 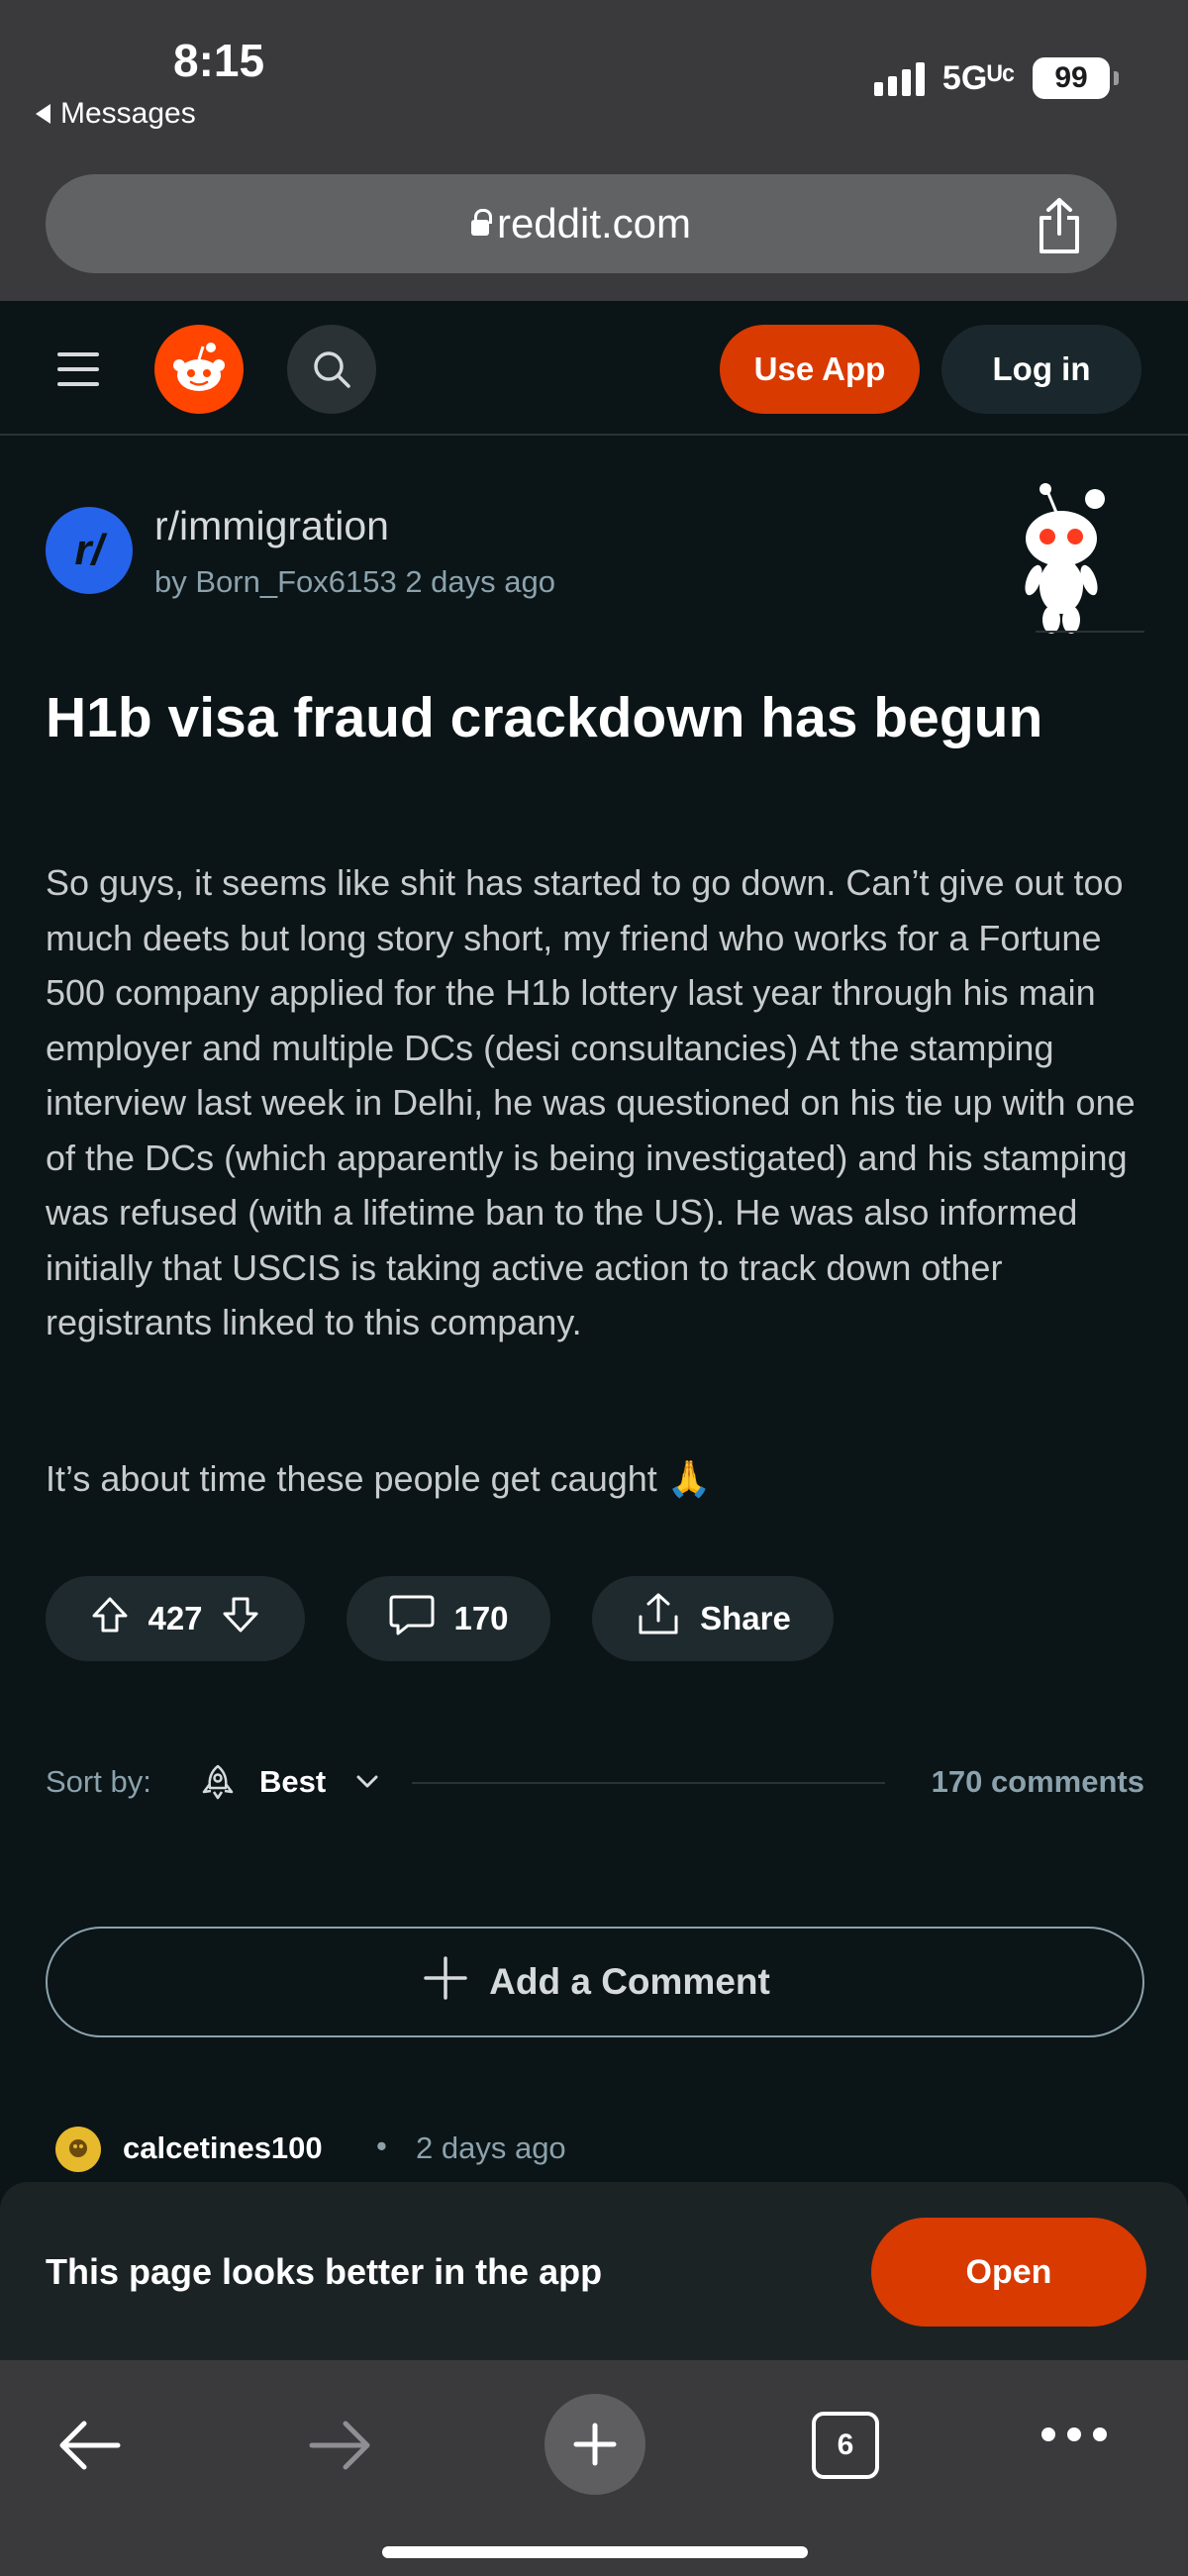 What do you see at coordinates (241, 1618) in the screenshot?
I see `downvote-icon` at bounding box center [241, 1618].